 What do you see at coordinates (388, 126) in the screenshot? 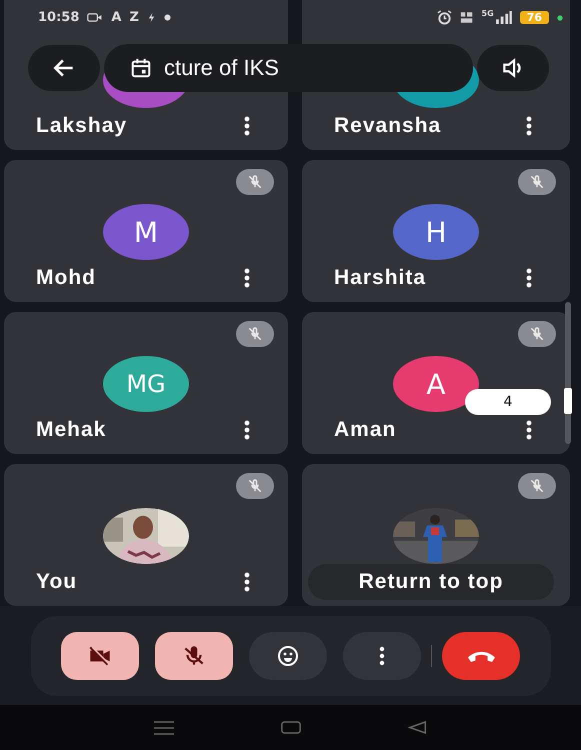
I see `participant-name: Revansha` at bounding box center [388, 126].